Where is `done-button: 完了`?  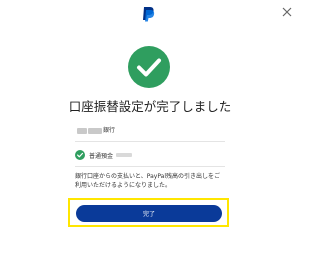 done-button: 完了 is located at coordinates (149, 213).